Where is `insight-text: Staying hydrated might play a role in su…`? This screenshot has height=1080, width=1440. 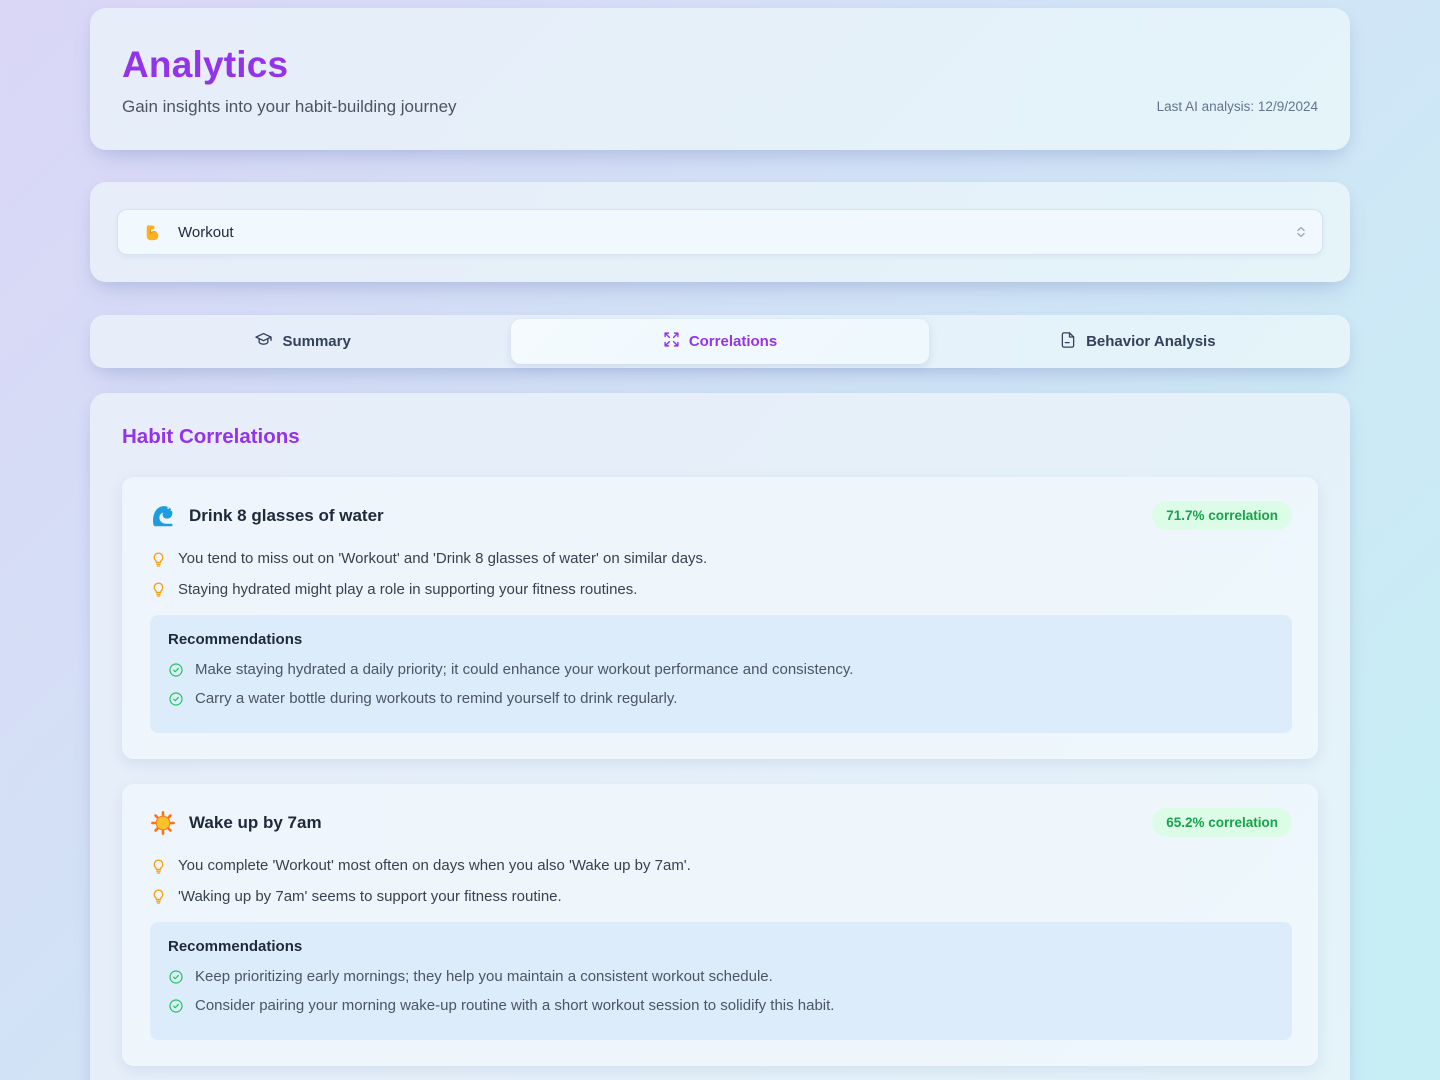 insight-text: Staying hydrated might play a role in su… is located at coordinates (408, 589).